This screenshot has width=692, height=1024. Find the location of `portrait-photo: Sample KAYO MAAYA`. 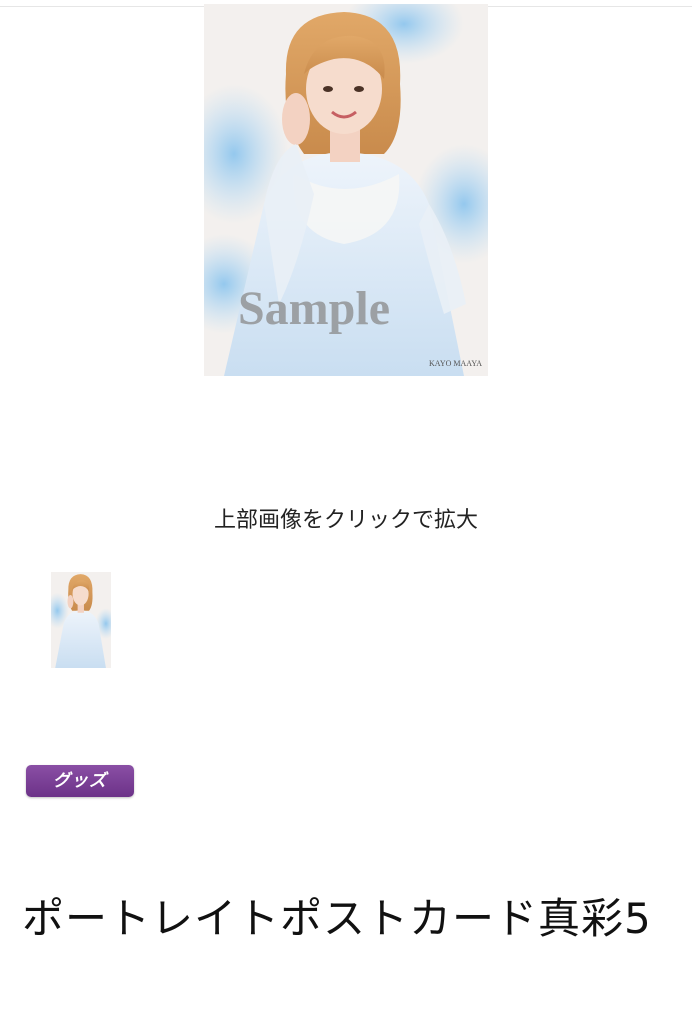

portrait-photo: Sample KAYO MAAYA is located at coordinates (346, 190).